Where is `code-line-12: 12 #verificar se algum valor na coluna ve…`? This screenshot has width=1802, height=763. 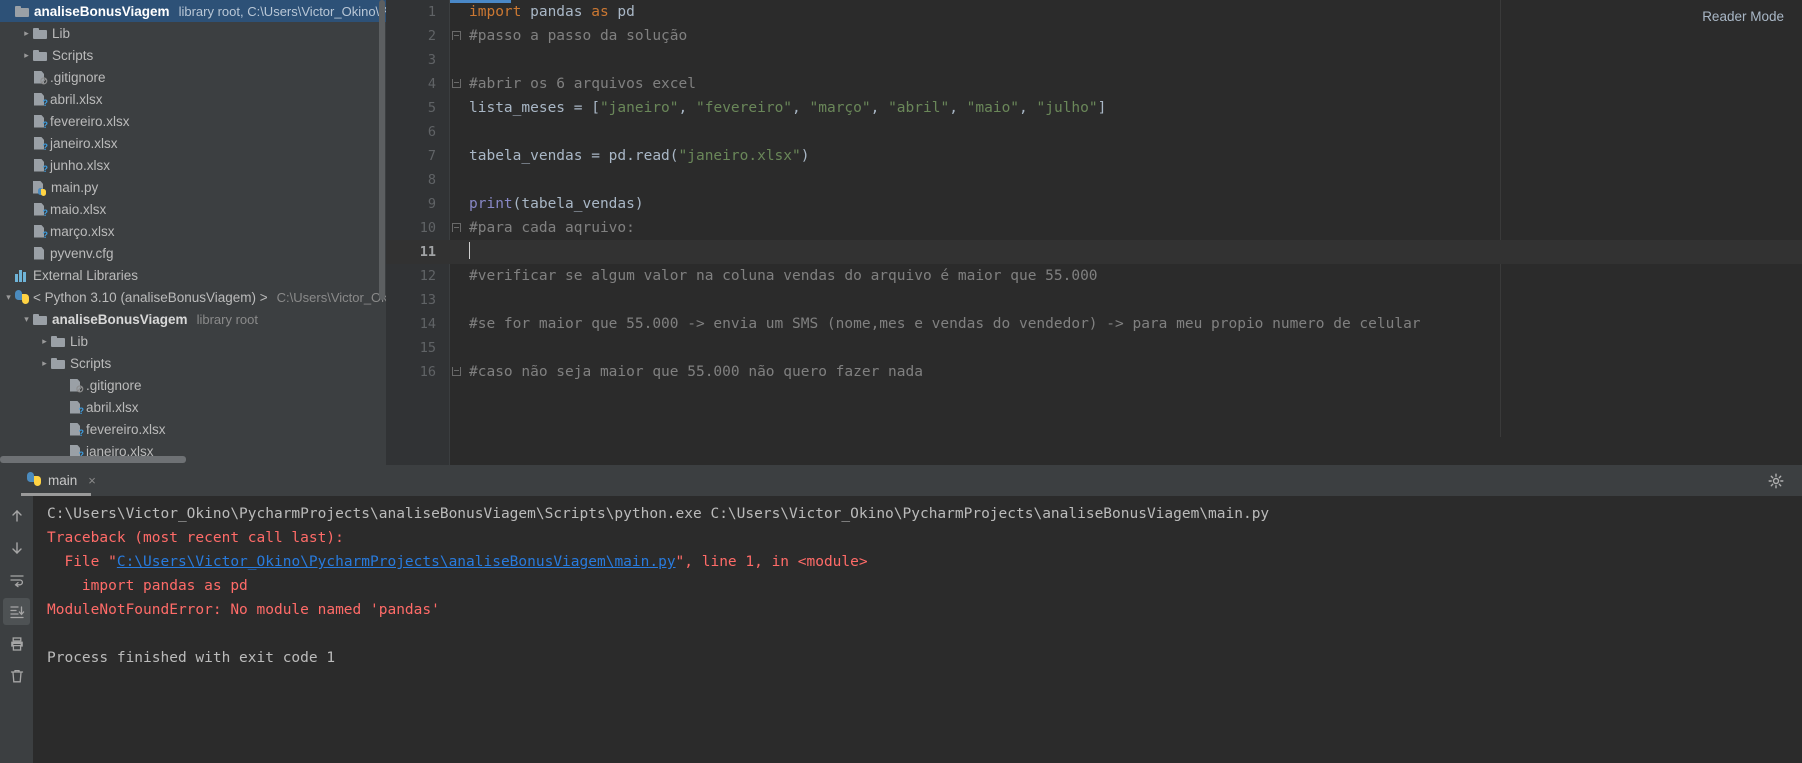 code-line-12: 12 #verificar se algum valor na coluna ve… is located at coordinates (1094, 276).